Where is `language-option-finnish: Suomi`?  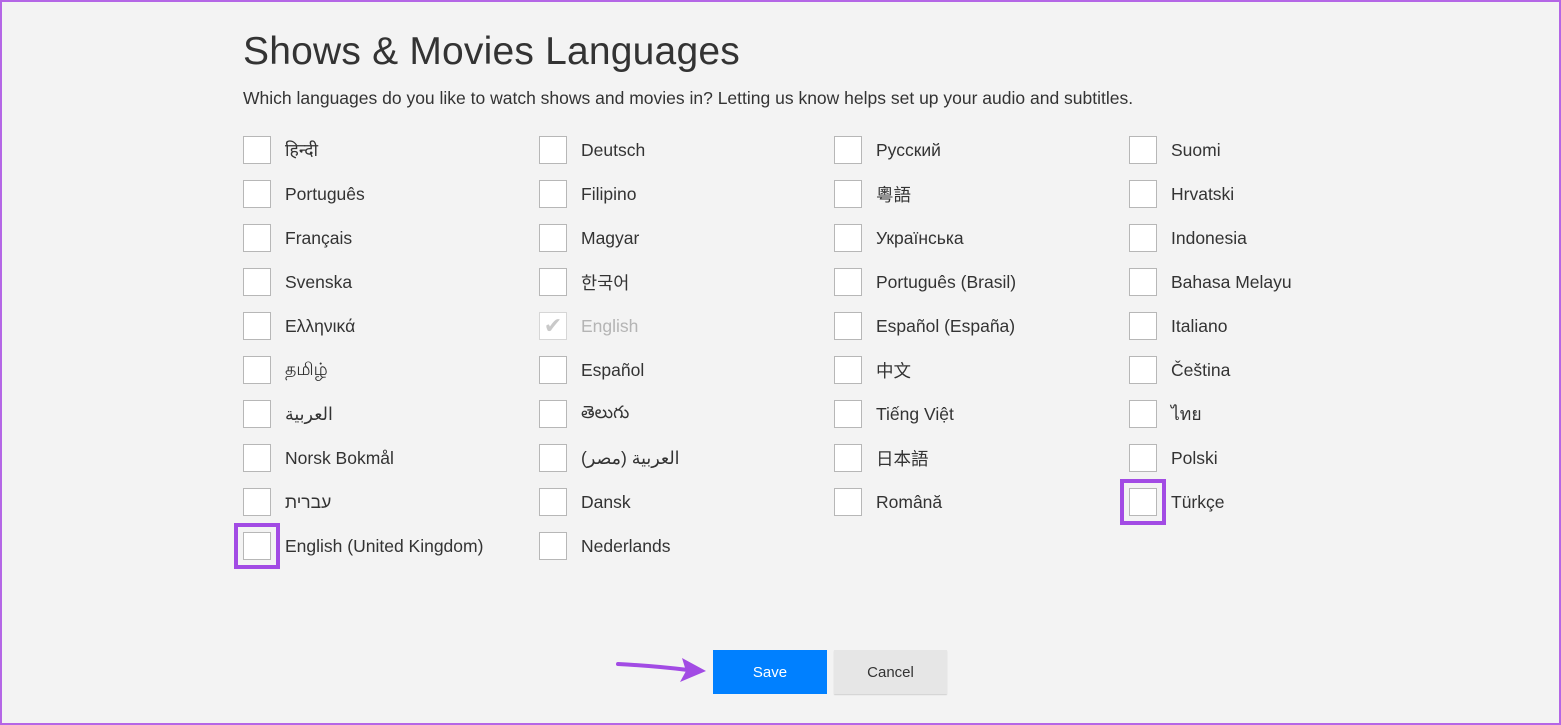
language-option-finnish: Suomi is located at coordinates (1259, 150).